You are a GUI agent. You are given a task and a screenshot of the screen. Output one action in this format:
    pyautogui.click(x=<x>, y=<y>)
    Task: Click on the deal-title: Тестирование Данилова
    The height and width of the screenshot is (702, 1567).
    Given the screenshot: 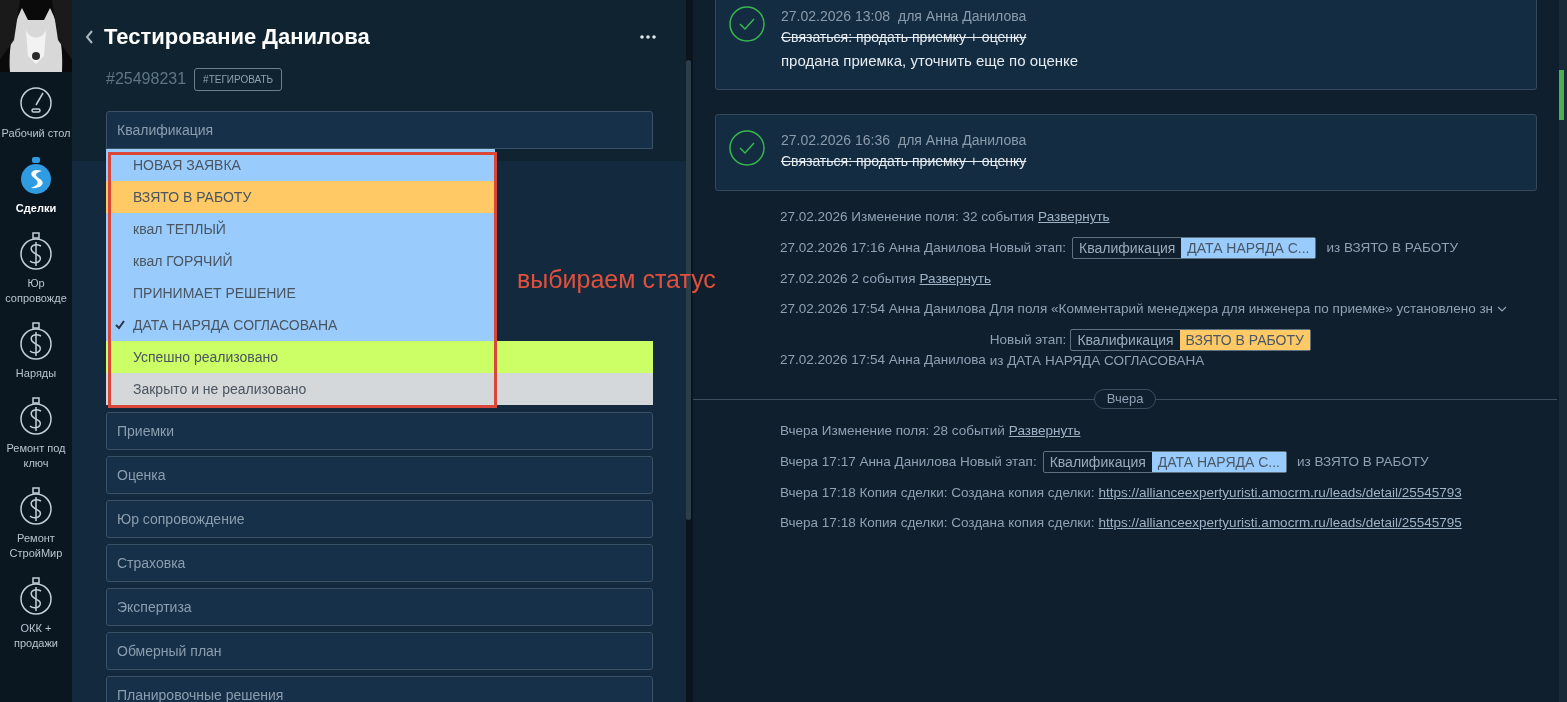 What is the action you would take?
    pyautogui.click(x=237, y=37)
    